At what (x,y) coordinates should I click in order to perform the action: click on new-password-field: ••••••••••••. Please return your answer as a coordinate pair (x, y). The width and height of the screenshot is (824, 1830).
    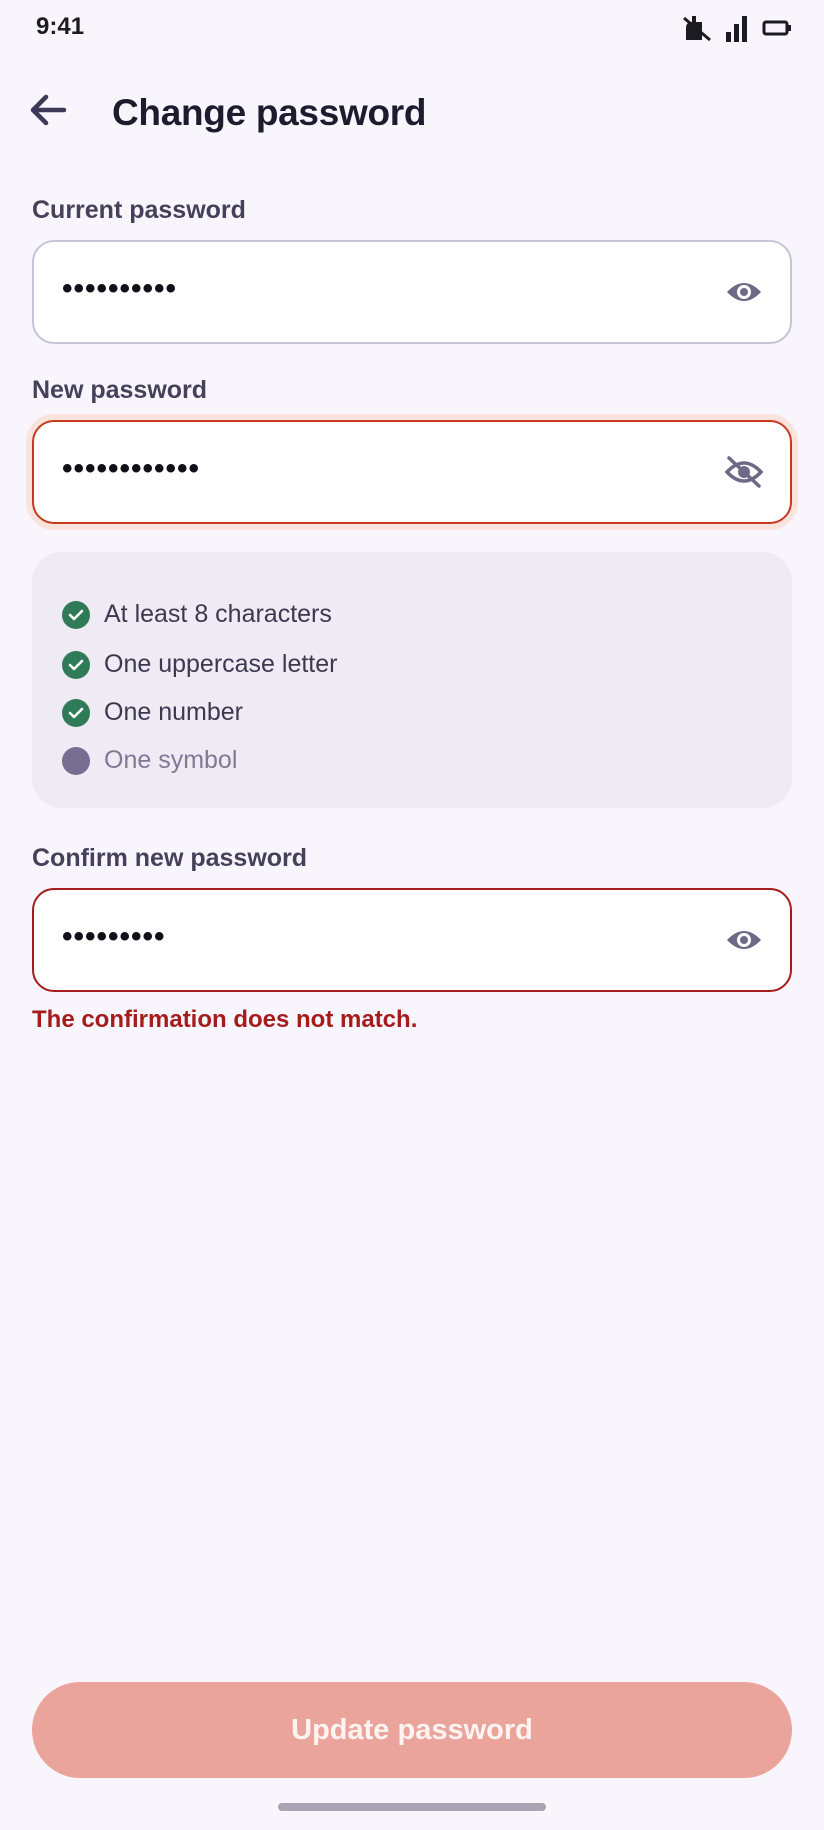
    Looking at the image, I should click on (412, 472).